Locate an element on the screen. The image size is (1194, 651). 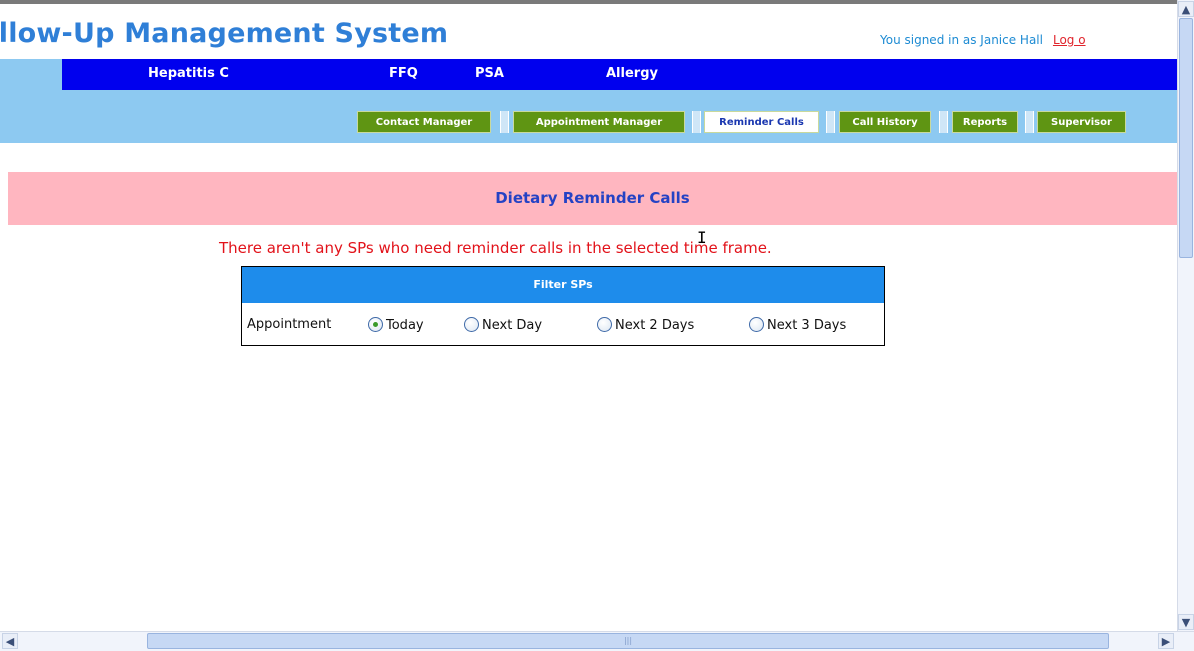
filter-panel-header: Filter SPs is located at coordinates (563, 285).